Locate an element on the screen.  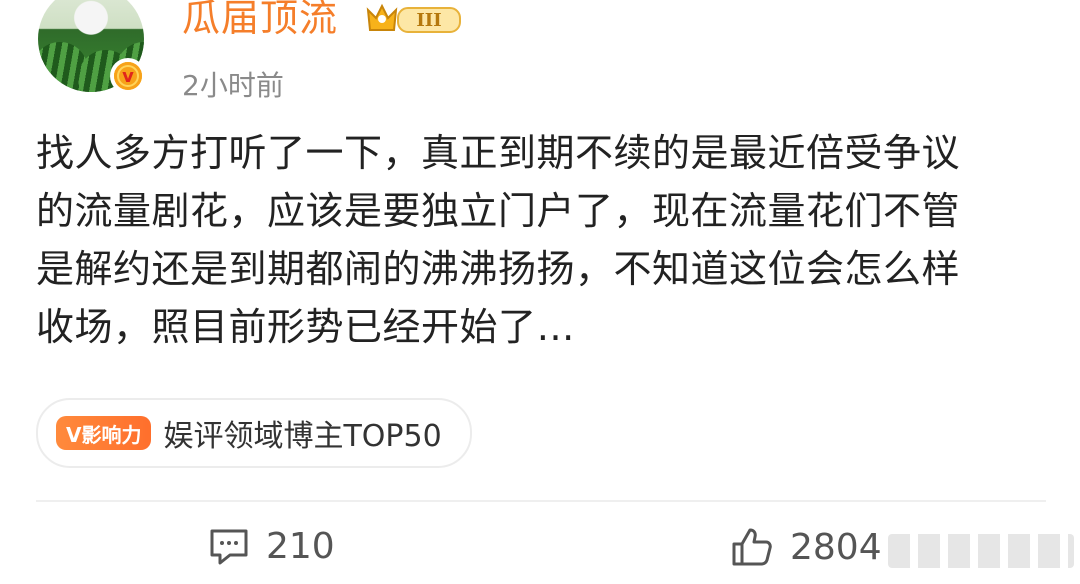
username: 瓜届顶流 is located at coordinates (260, 21).